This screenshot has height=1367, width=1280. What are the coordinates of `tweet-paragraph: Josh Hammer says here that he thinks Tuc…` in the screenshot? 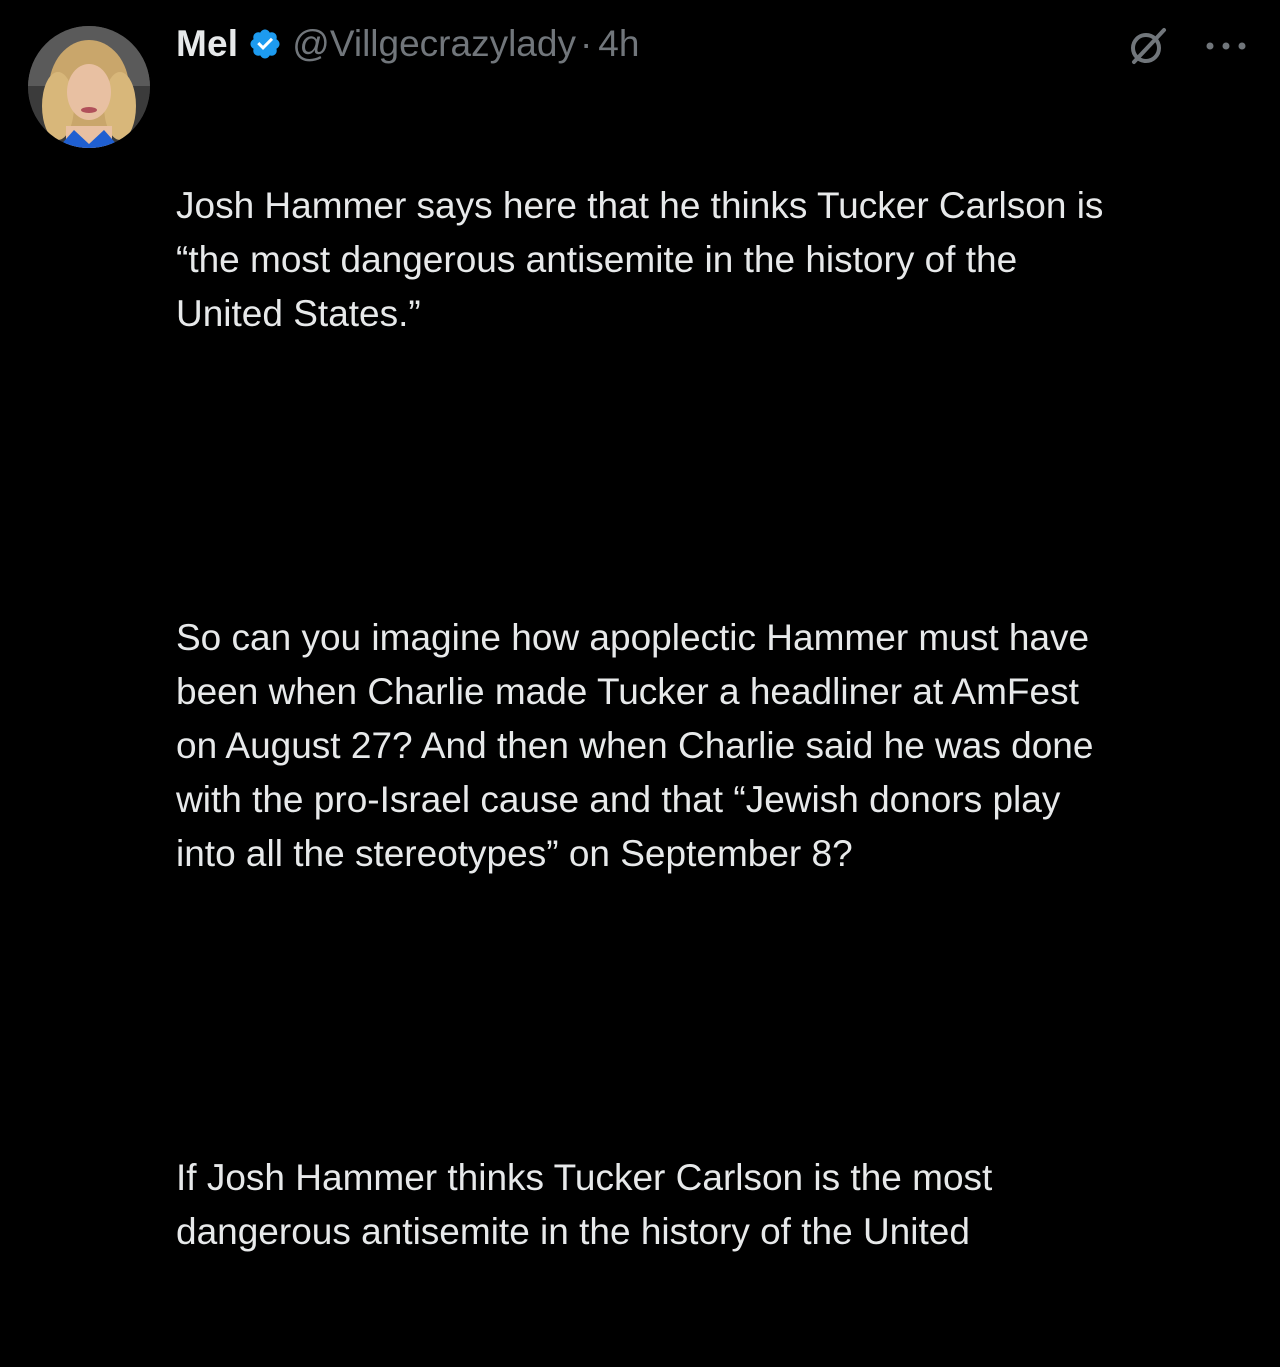 It's located at (640, 259).